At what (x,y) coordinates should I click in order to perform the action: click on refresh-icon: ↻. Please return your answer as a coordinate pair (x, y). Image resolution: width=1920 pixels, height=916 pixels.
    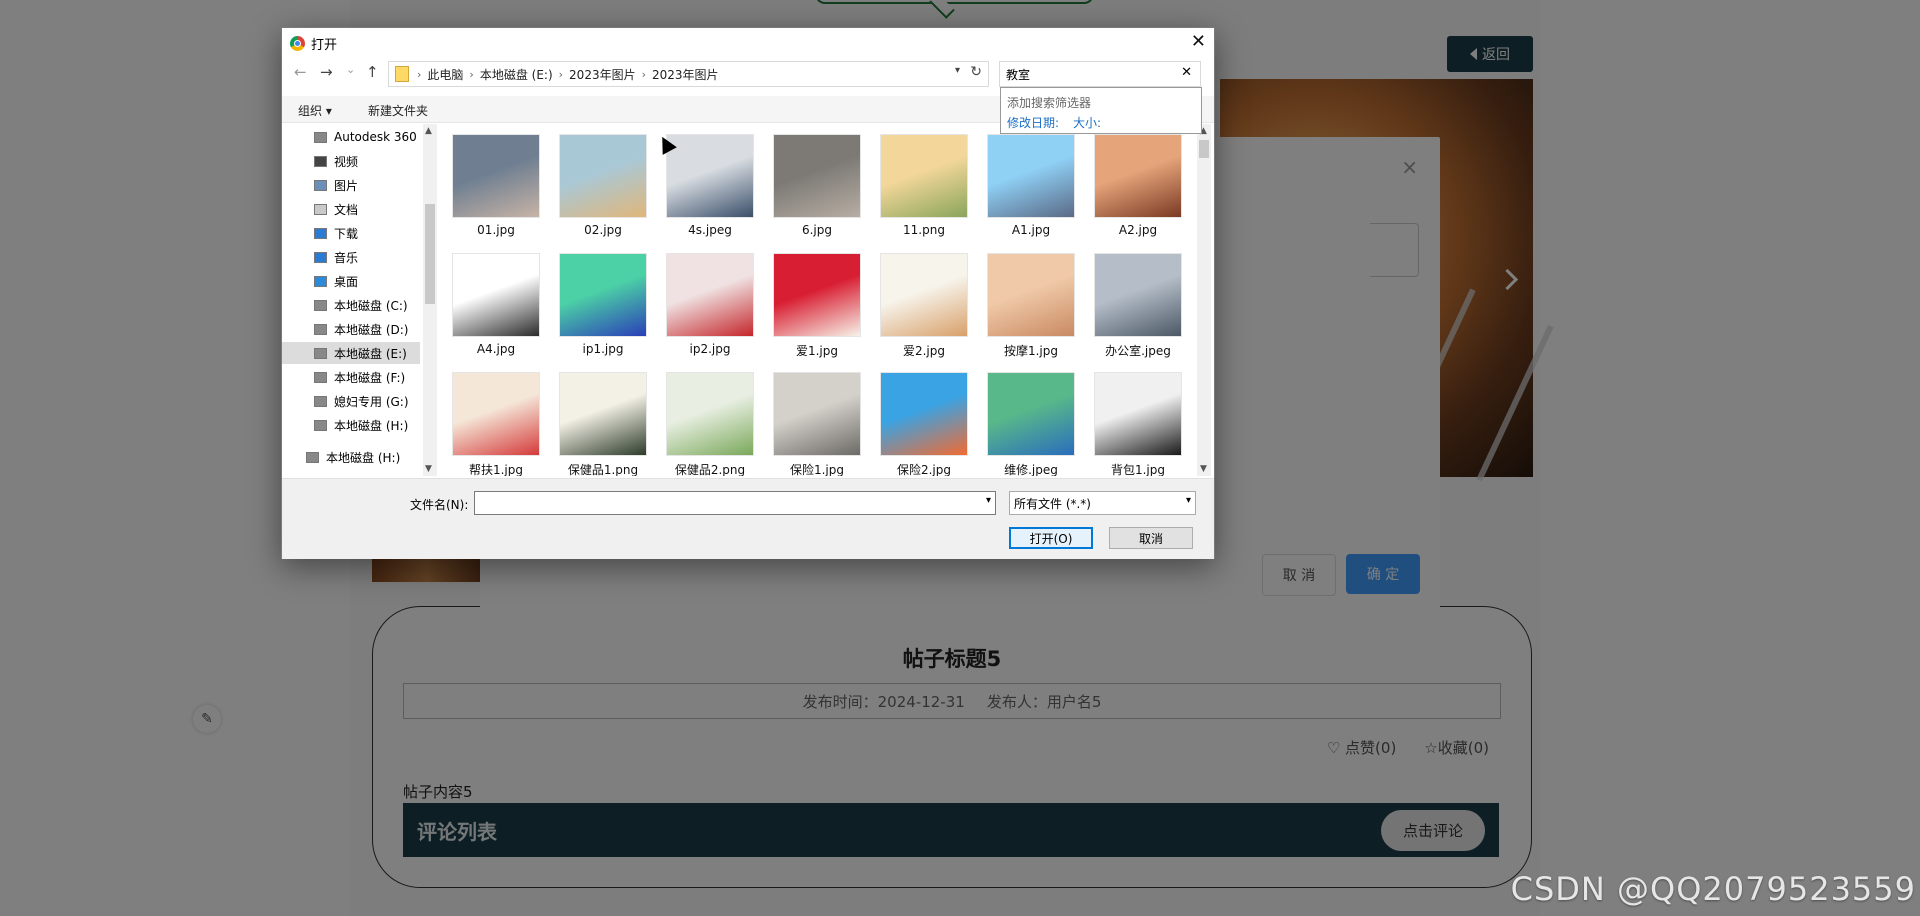
    Looking at the image, I should click on (976, 72).